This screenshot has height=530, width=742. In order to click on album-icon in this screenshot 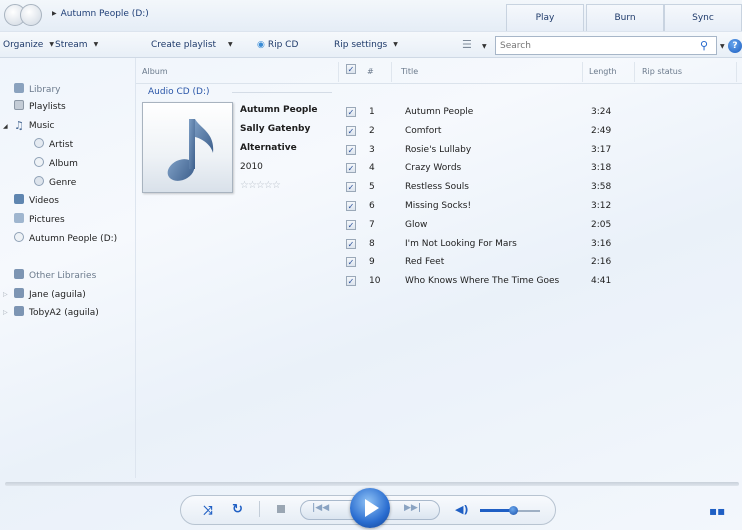, I will do `click(39, 162)`.